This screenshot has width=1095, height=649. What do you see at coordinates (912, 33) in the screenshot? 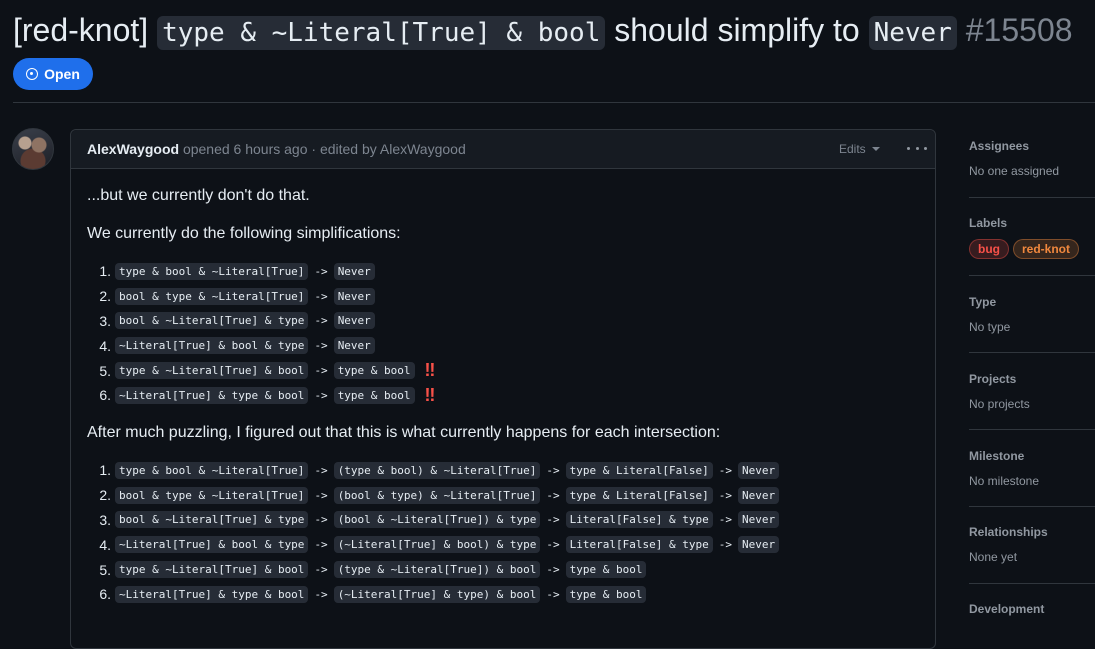
I see `title-code-never: Never` at bounding box center [912, 33].